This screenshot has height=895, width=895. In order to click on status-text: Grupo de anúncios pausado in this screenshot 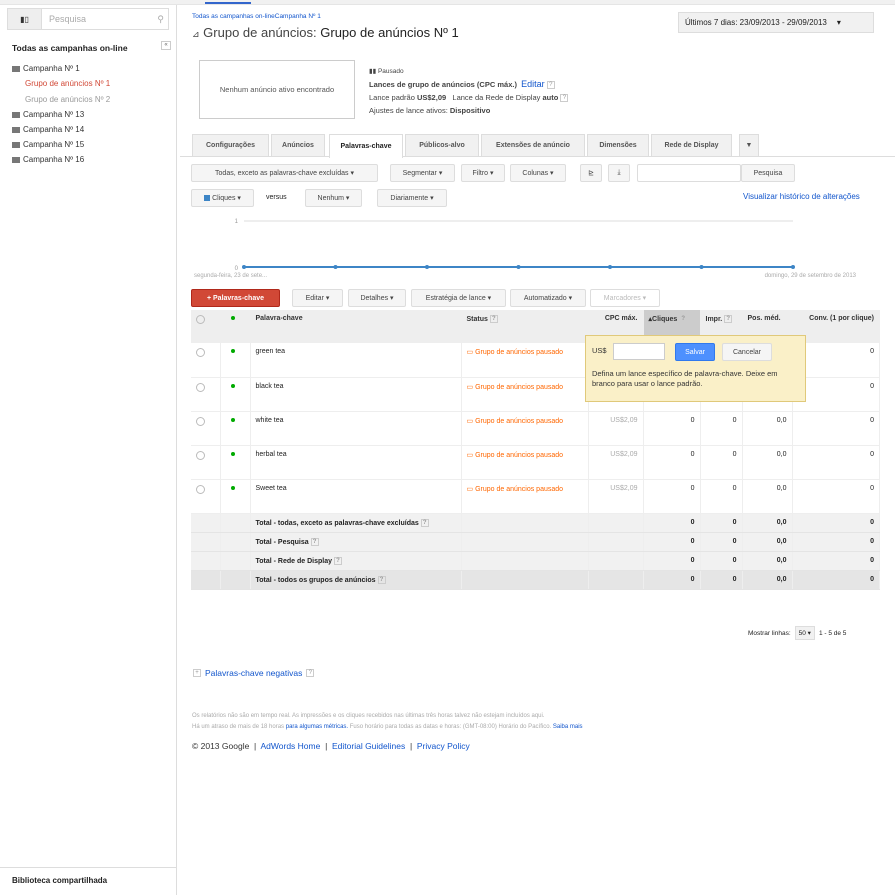, I will do `click(519, 387)`.